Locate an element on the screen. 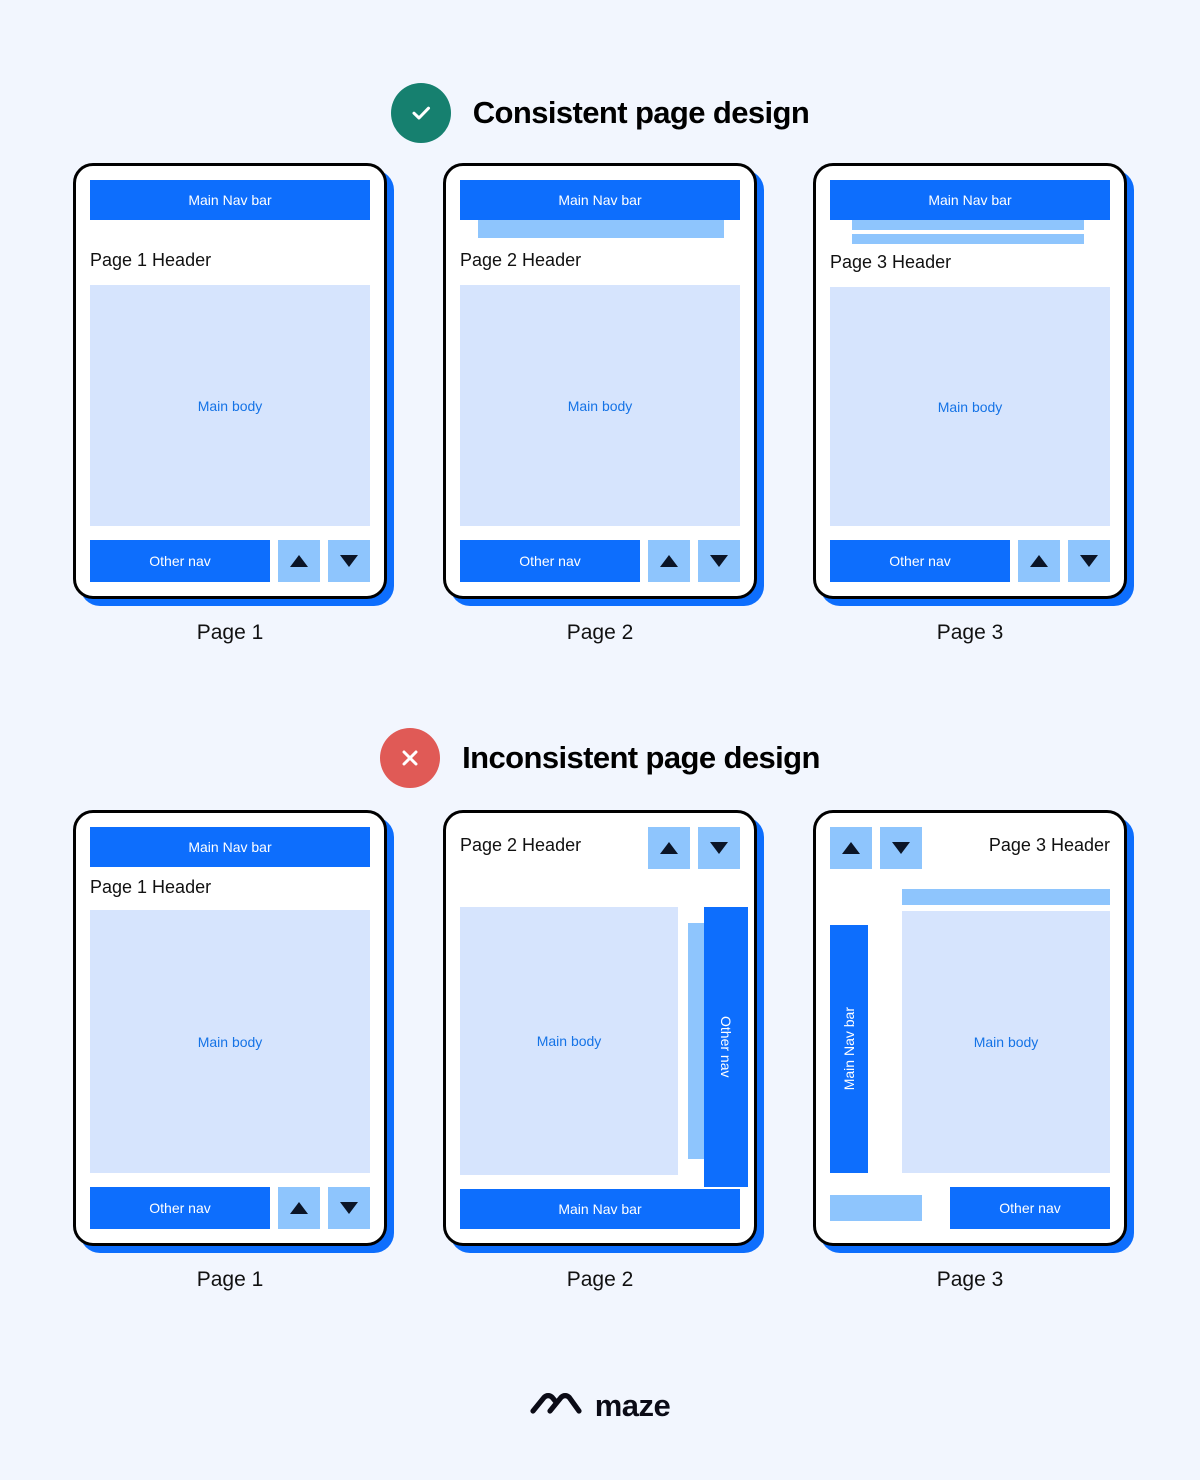 The image size is (1200, 1480). consistent-section-heading: Consistent page design is located at coordinates (600, 113).